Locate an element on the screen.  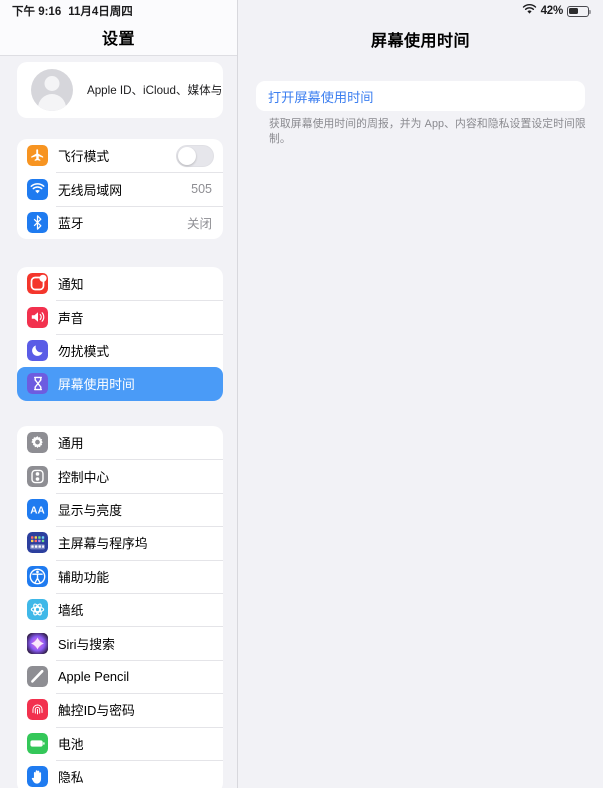
sidebar-item-label: Apple Pencil is located at coordinates (94, 676).